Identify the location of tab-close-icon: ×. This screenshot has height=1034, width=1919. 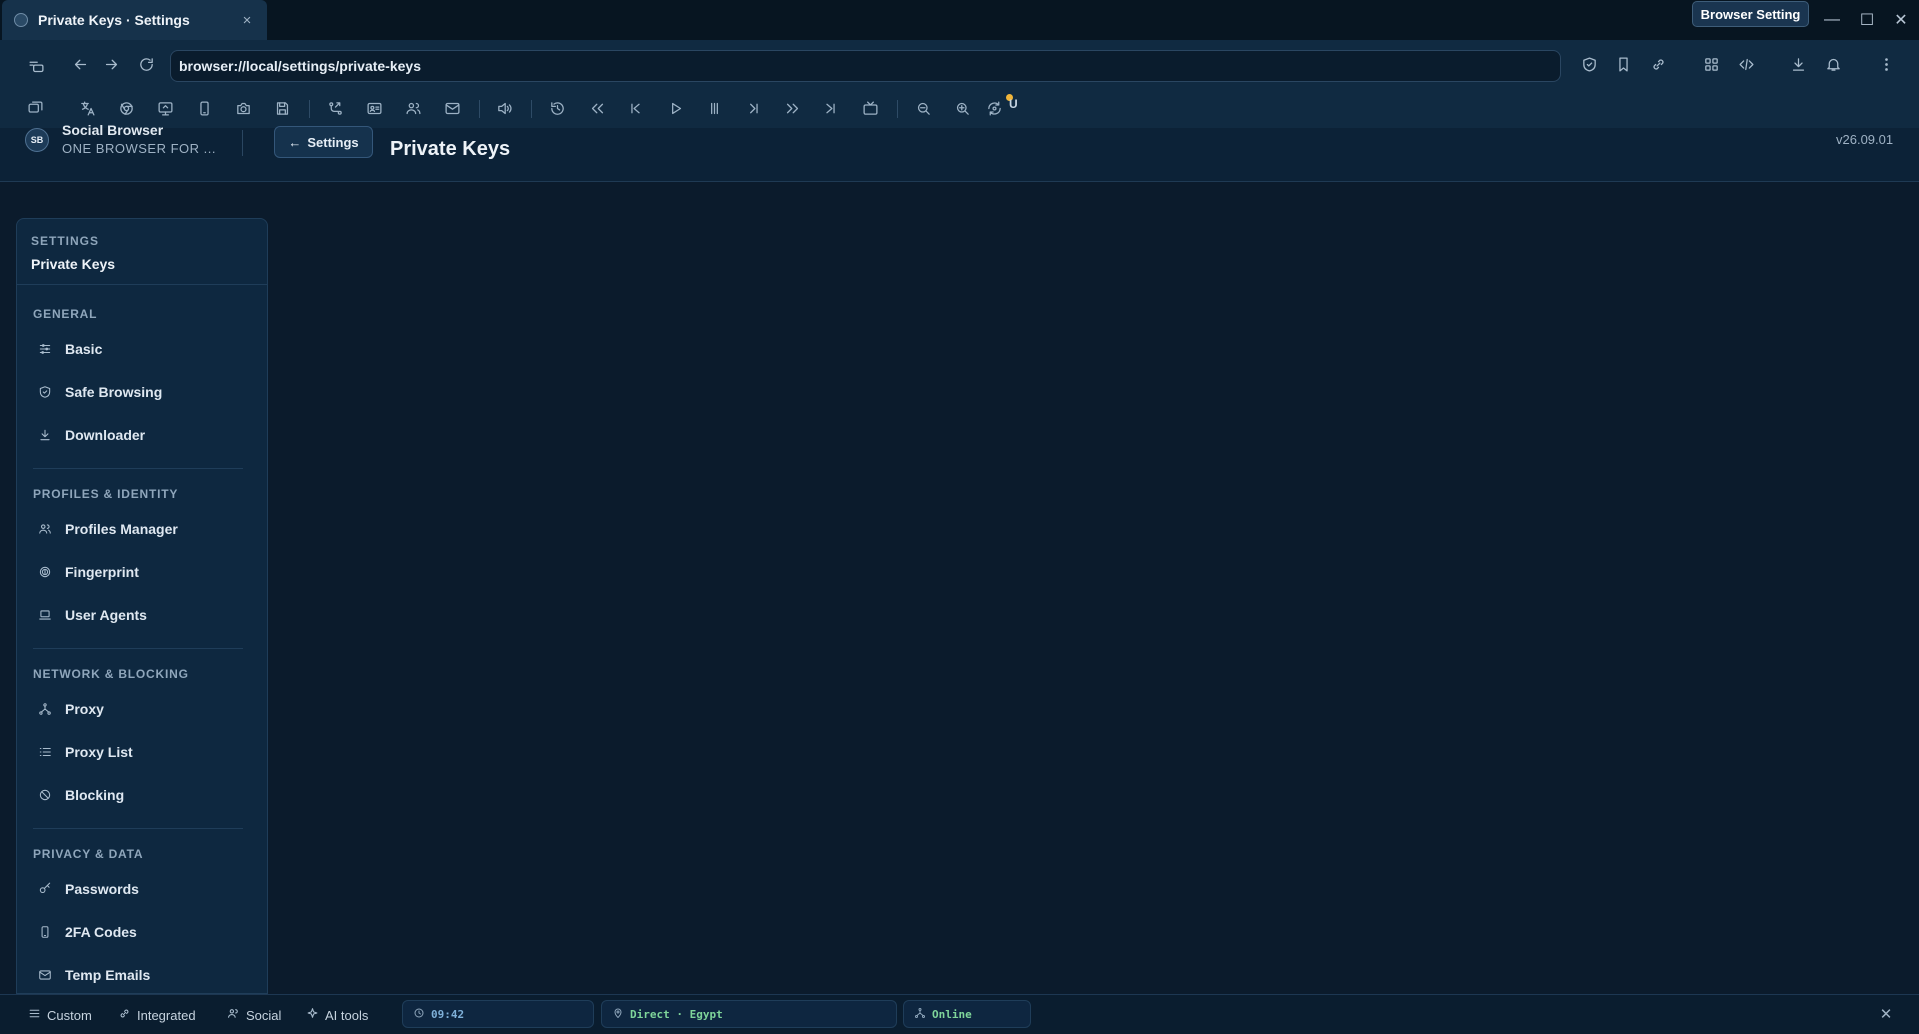
(247, 20).